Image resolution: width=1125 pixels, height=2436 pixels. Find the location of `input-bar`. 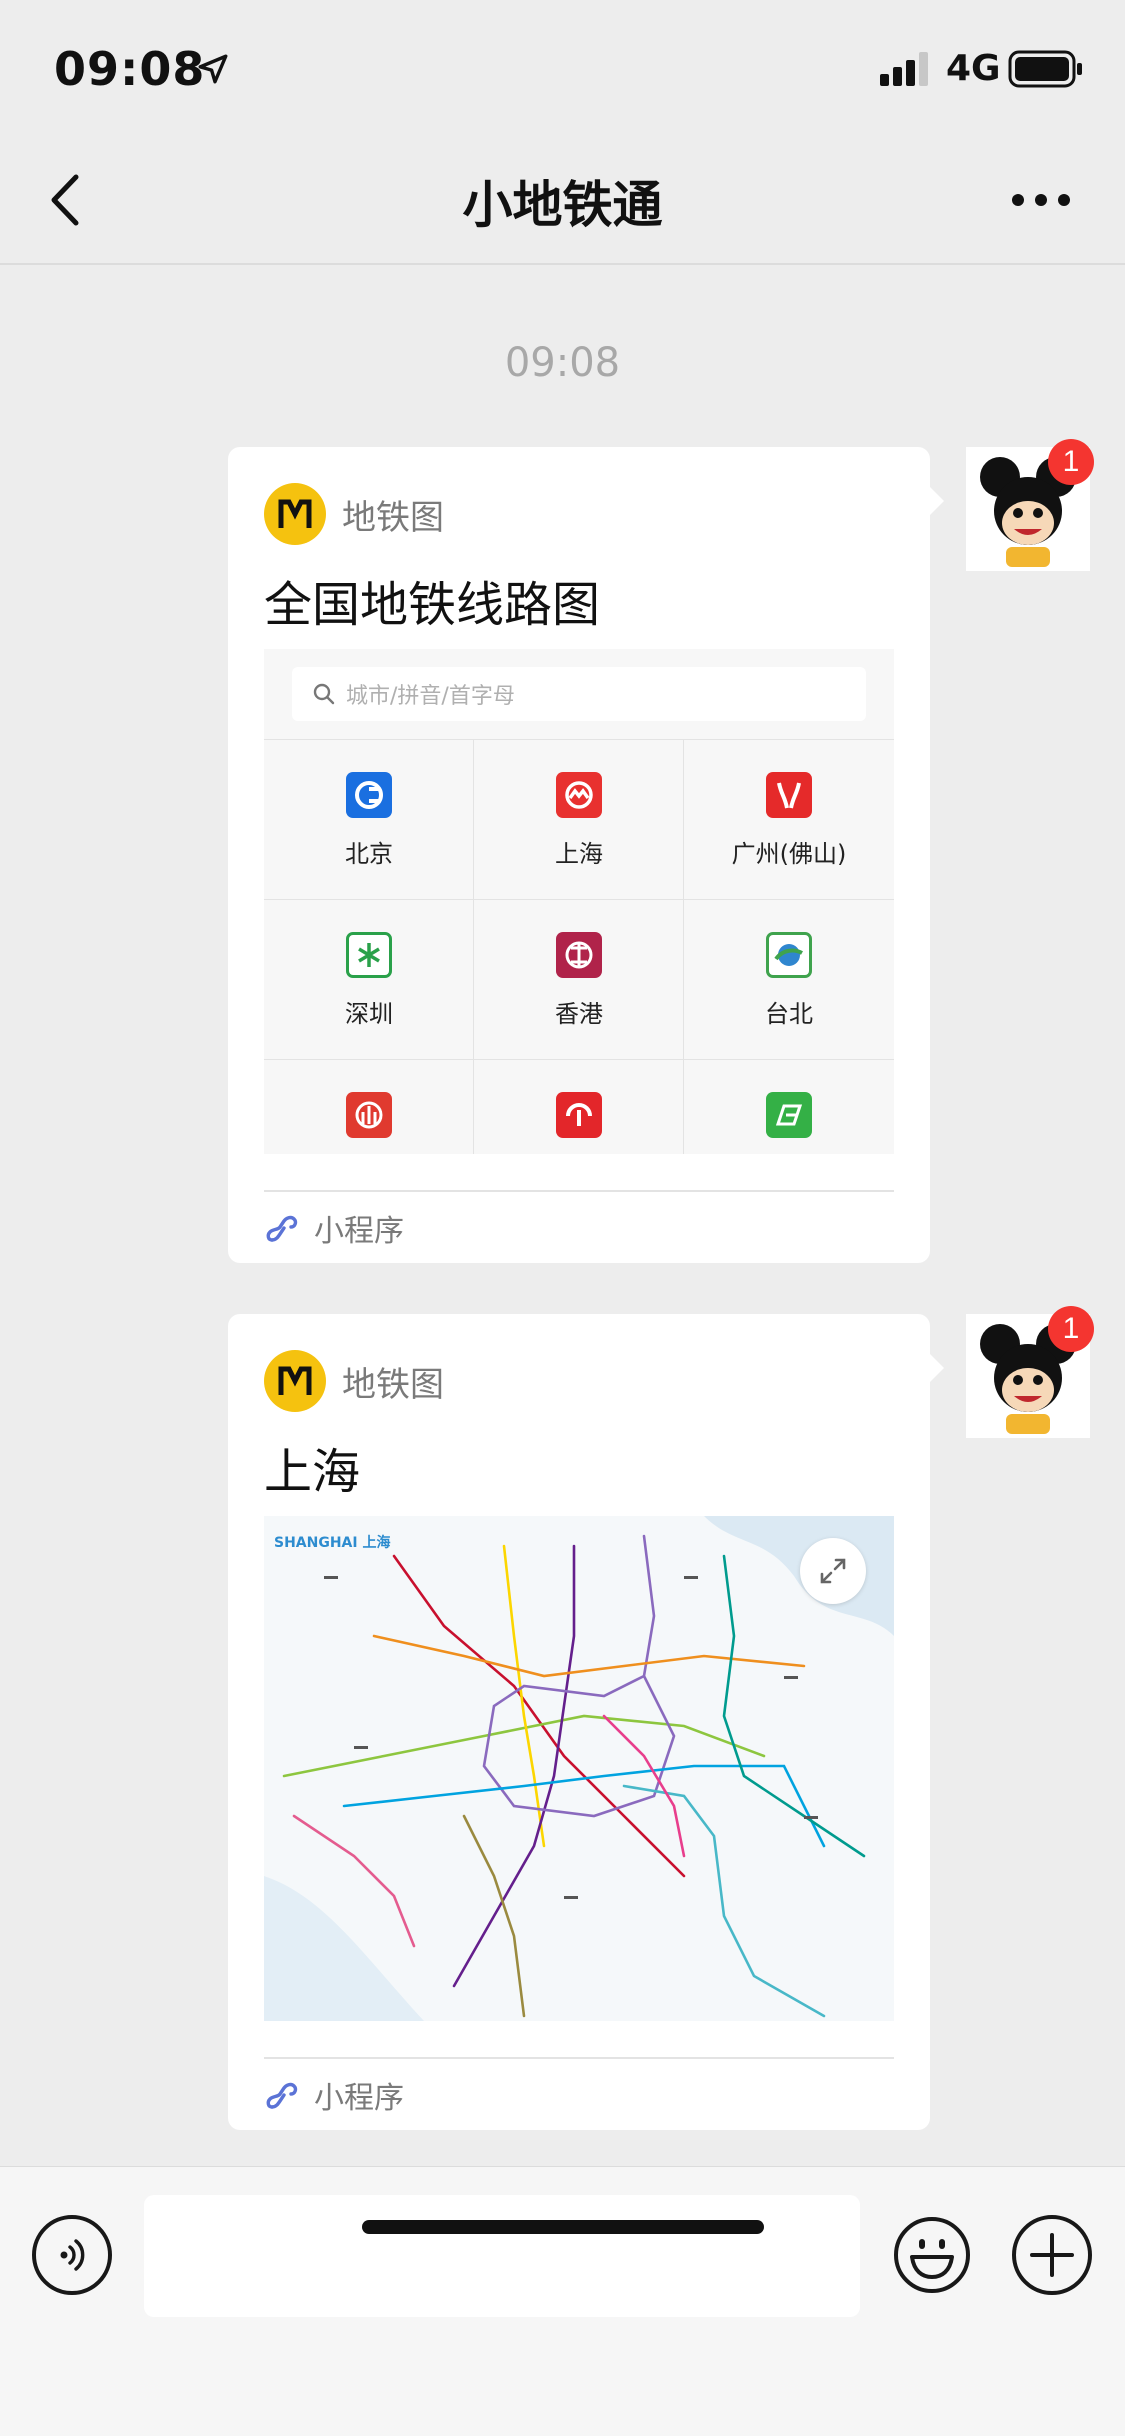

input-bar is located at coordinates (562, 2301).